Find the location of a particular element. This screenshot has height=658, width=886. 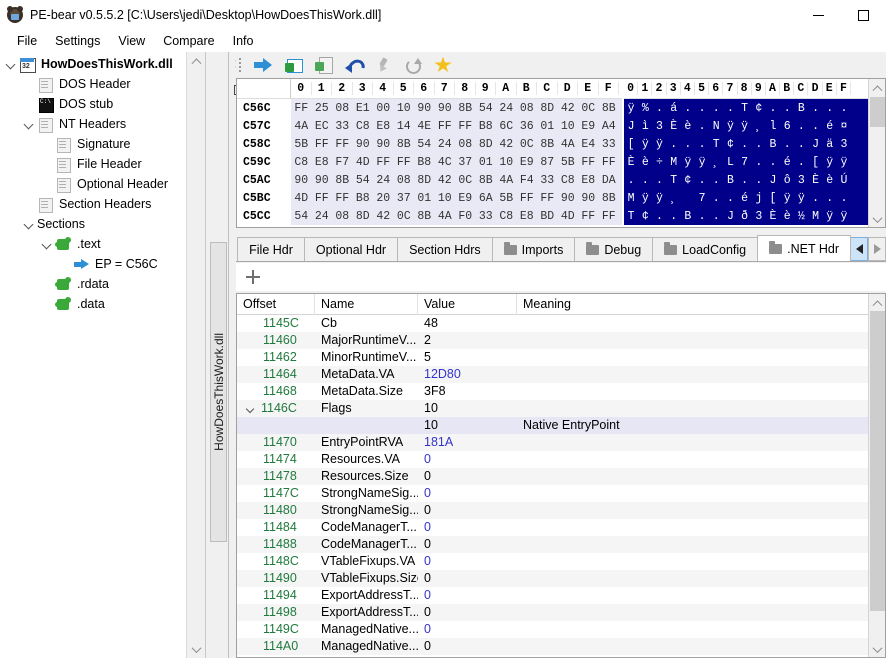

menu-view: View is located at coordinates (131, 41).